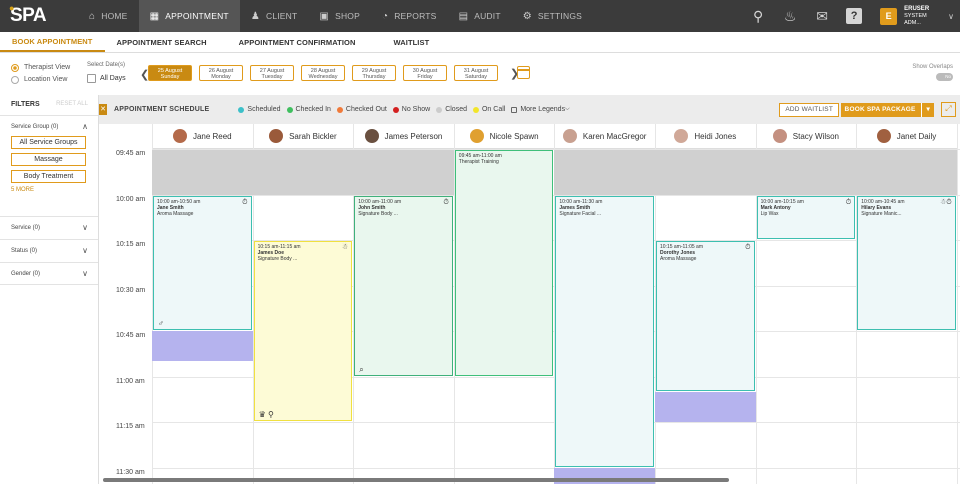 The height and width of the screenshot is (484, 960). Describe the element at coordinates (91, 78) in the screenshot. I see `checkbox-icon` at that location.